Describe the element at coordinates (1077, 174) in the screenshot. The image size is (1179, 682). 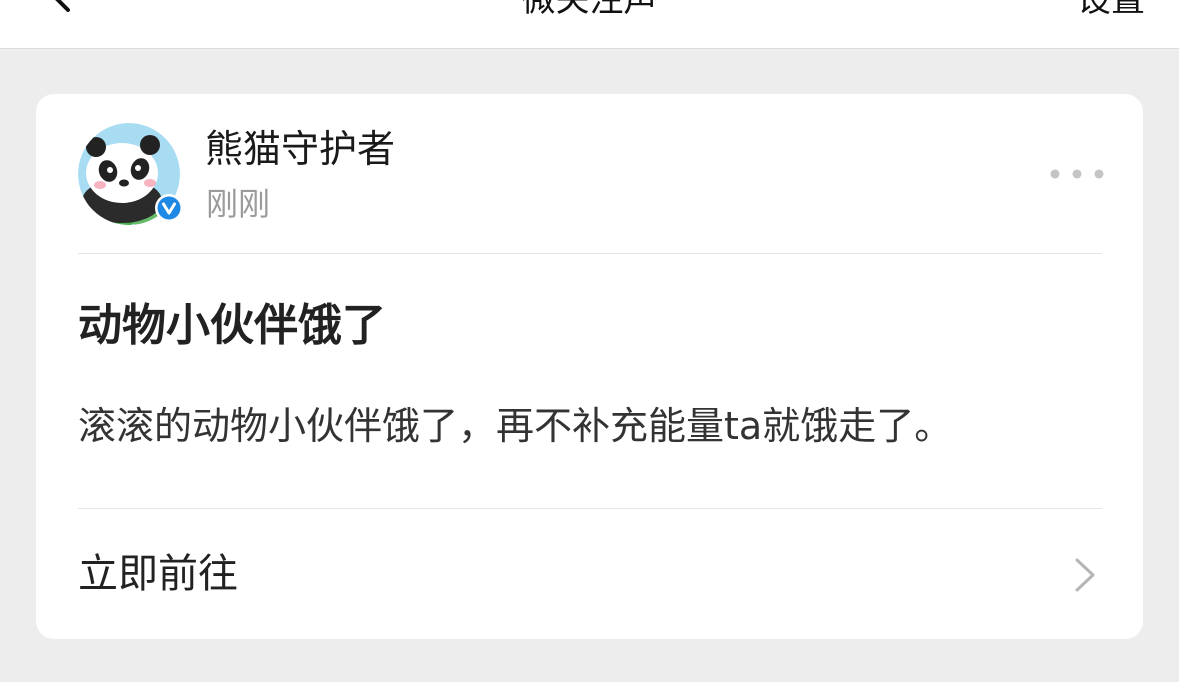
I see `more-dots-icon` at that location.